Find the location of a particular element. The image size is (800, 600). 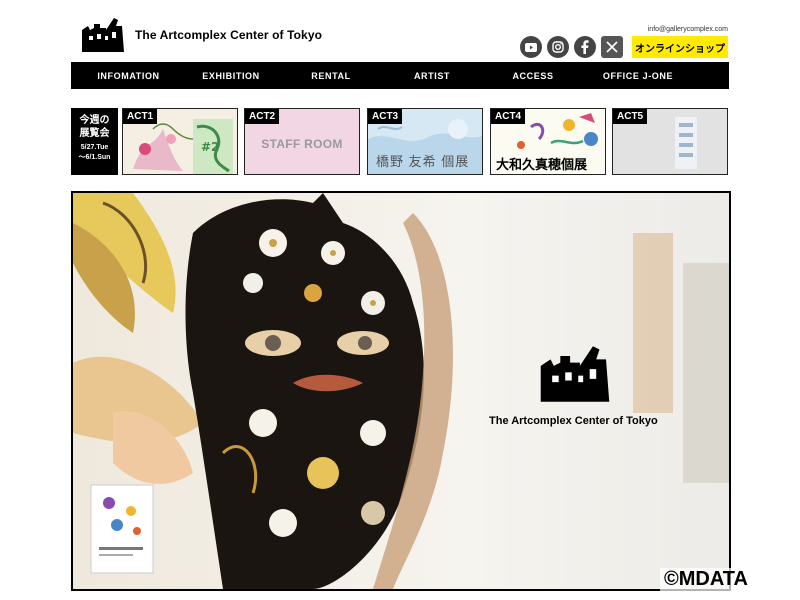

nav-item-exhibition: EXHIBITION is located at coordinates (231, 76).